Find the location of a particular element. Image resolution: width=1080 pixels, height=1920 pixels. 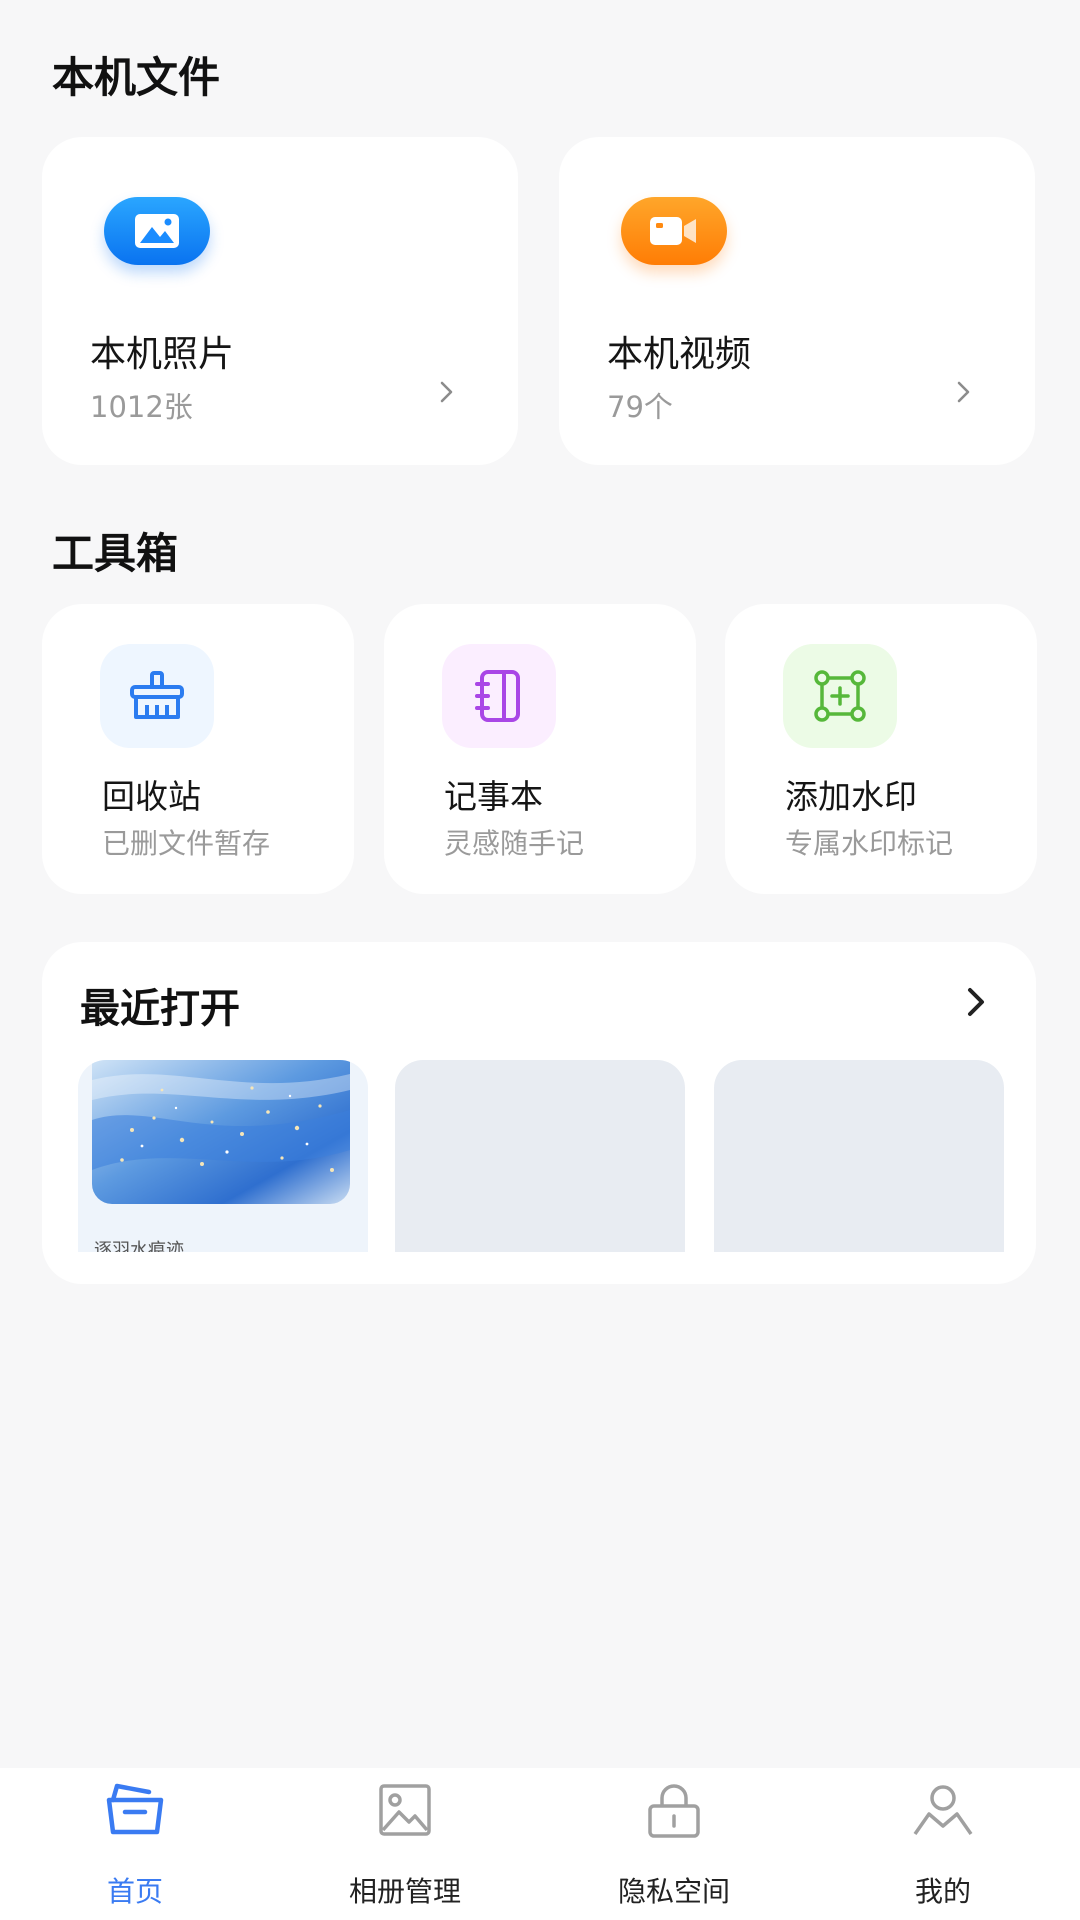

toolbox-title: 工具箱 is located at coordinates (115, 553).